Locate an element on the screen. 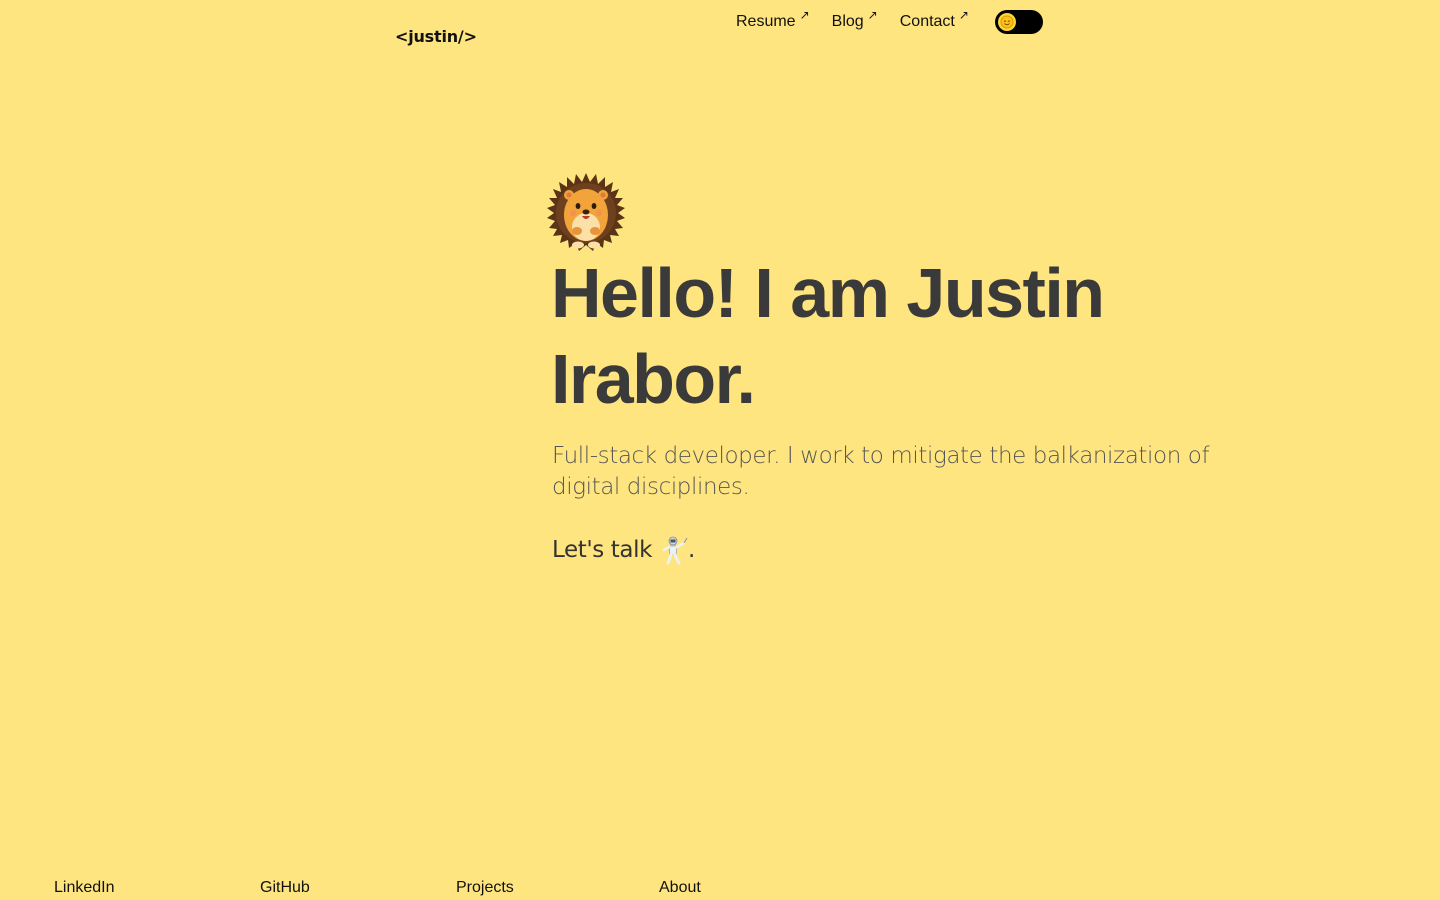 Image resolution: width=1440 pixels, height=900 pixels. theme-toggle is located at coordinates (1018, 22).